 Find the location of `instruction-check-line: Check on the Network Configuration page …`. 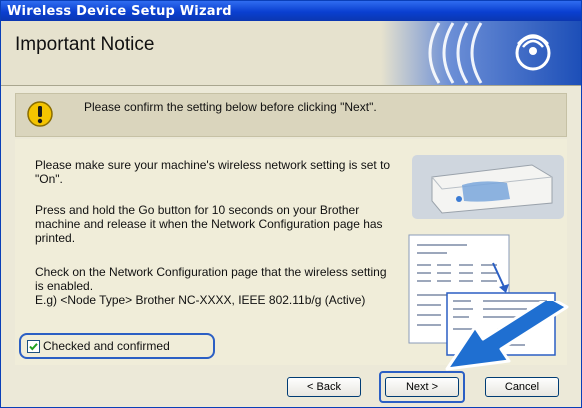

instruction-check-line: Check on the Network Configuration page … is located at coordinates (211, 279).